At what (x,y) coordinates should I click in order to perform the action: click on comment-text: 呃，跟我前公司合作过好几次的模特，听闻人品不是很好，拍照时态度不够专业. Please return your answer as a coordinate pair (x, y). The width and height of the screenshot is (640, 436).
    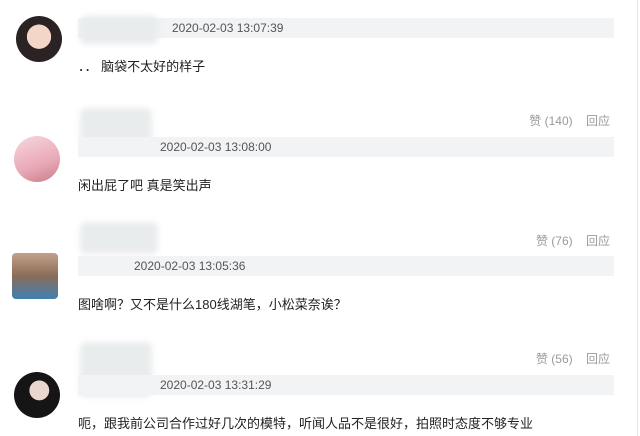
    Looking at the image, I should click on (306, 423).